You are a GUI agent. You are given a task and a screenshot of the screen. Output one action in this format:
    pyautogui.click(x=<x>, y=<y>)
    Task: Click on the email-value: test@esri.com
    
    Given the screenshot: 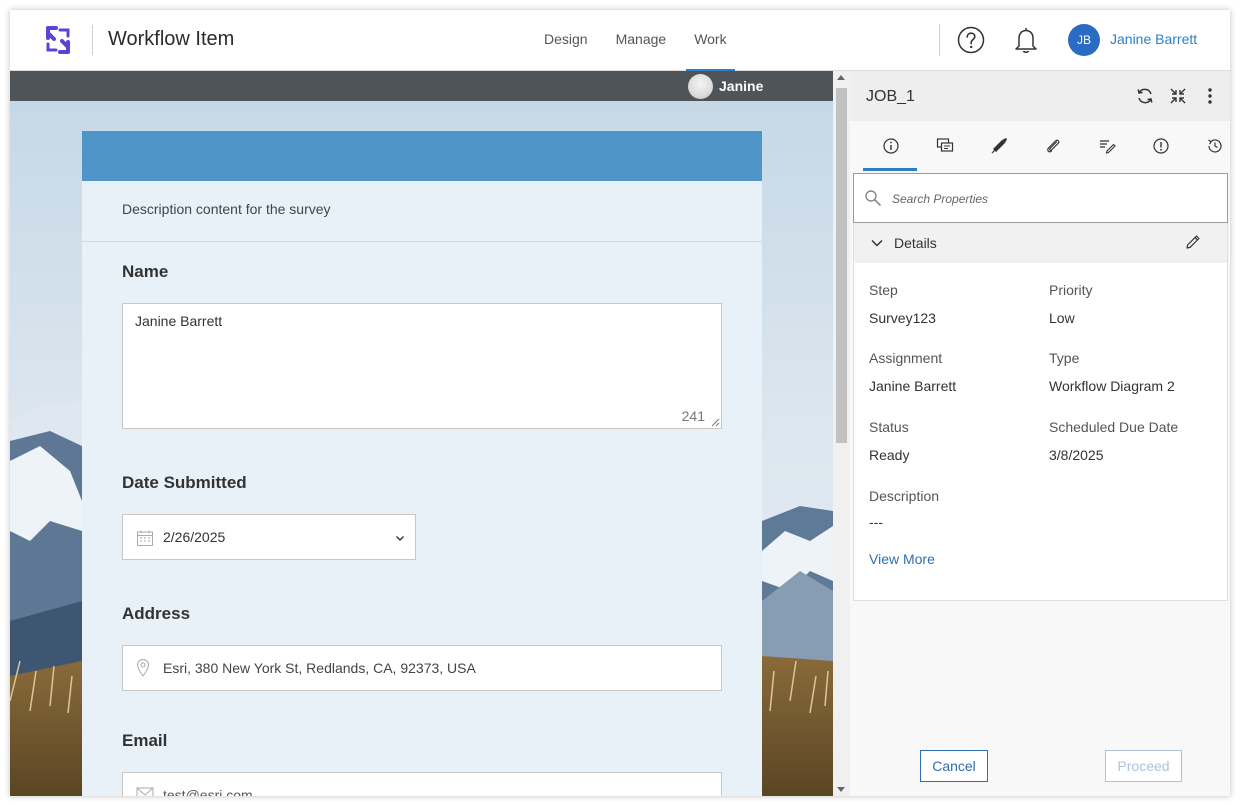 What is the action you would take?
    pyautogui.click(x=208, y=791)
    